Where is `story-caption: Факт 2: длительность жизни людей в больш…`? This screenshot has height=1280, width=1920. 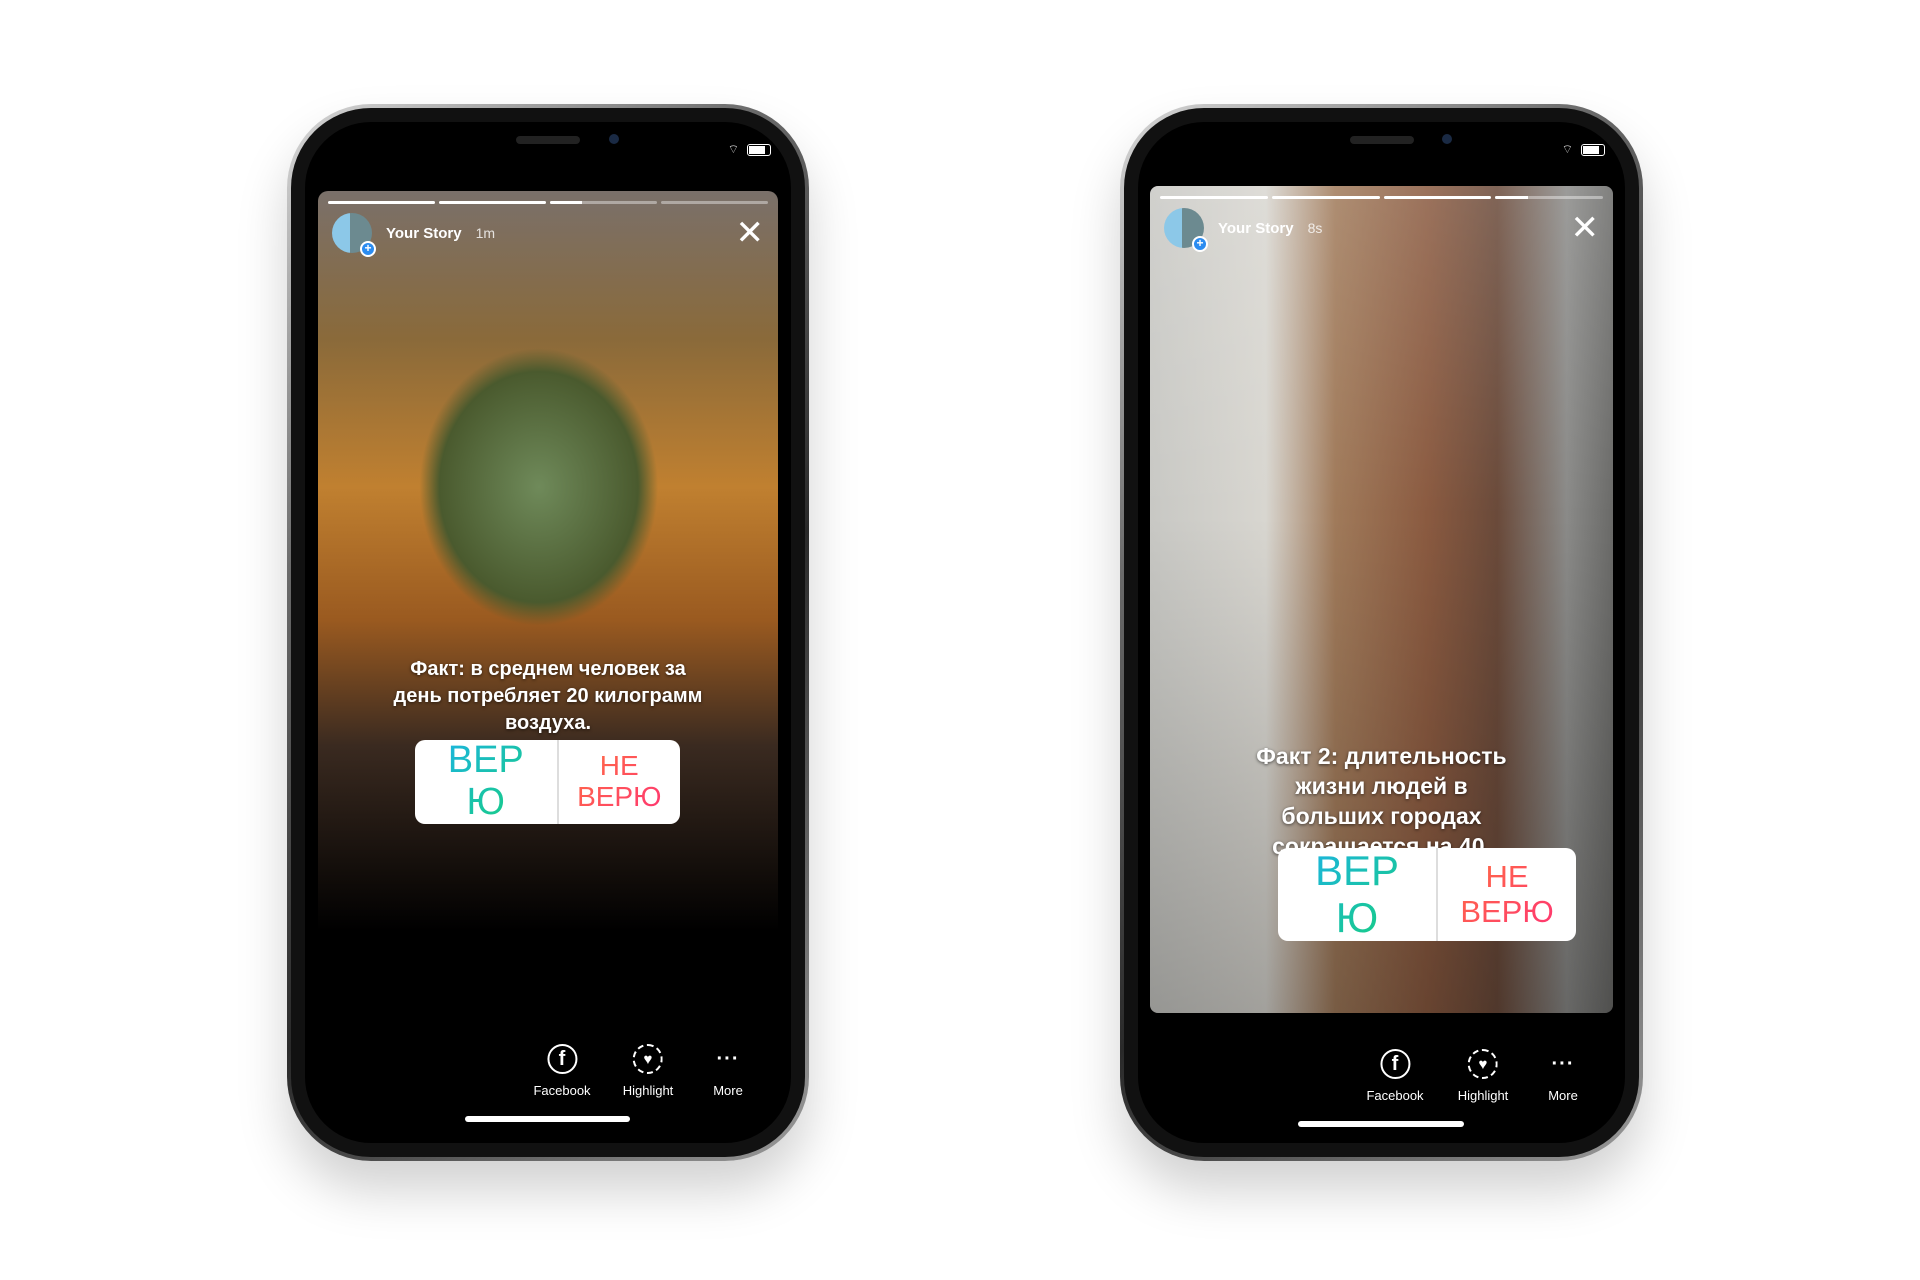 story-caption: Факт 2: длительность жизни людей в больш… is located at coordinates (1381, 801).